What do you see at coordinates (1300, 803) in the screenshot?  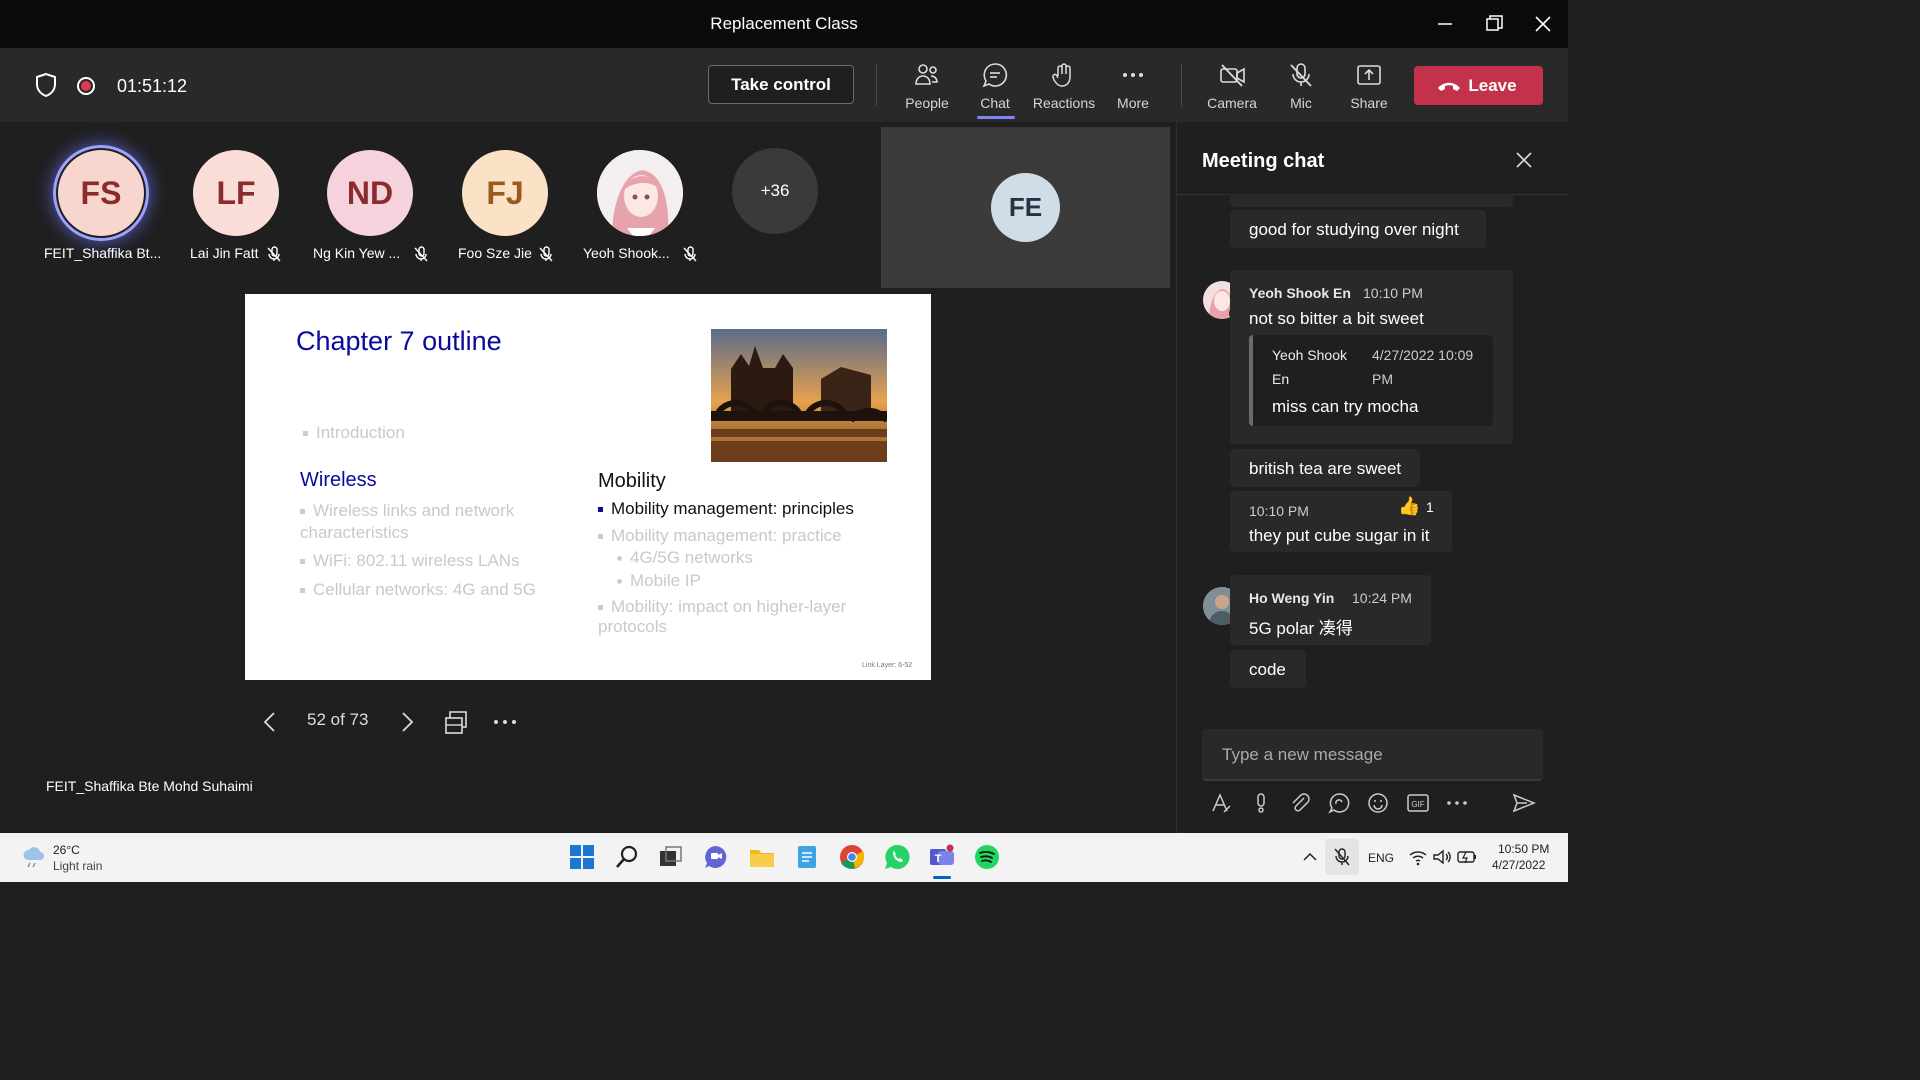 I see `attach-icon` at bounding box center [1300, 803].